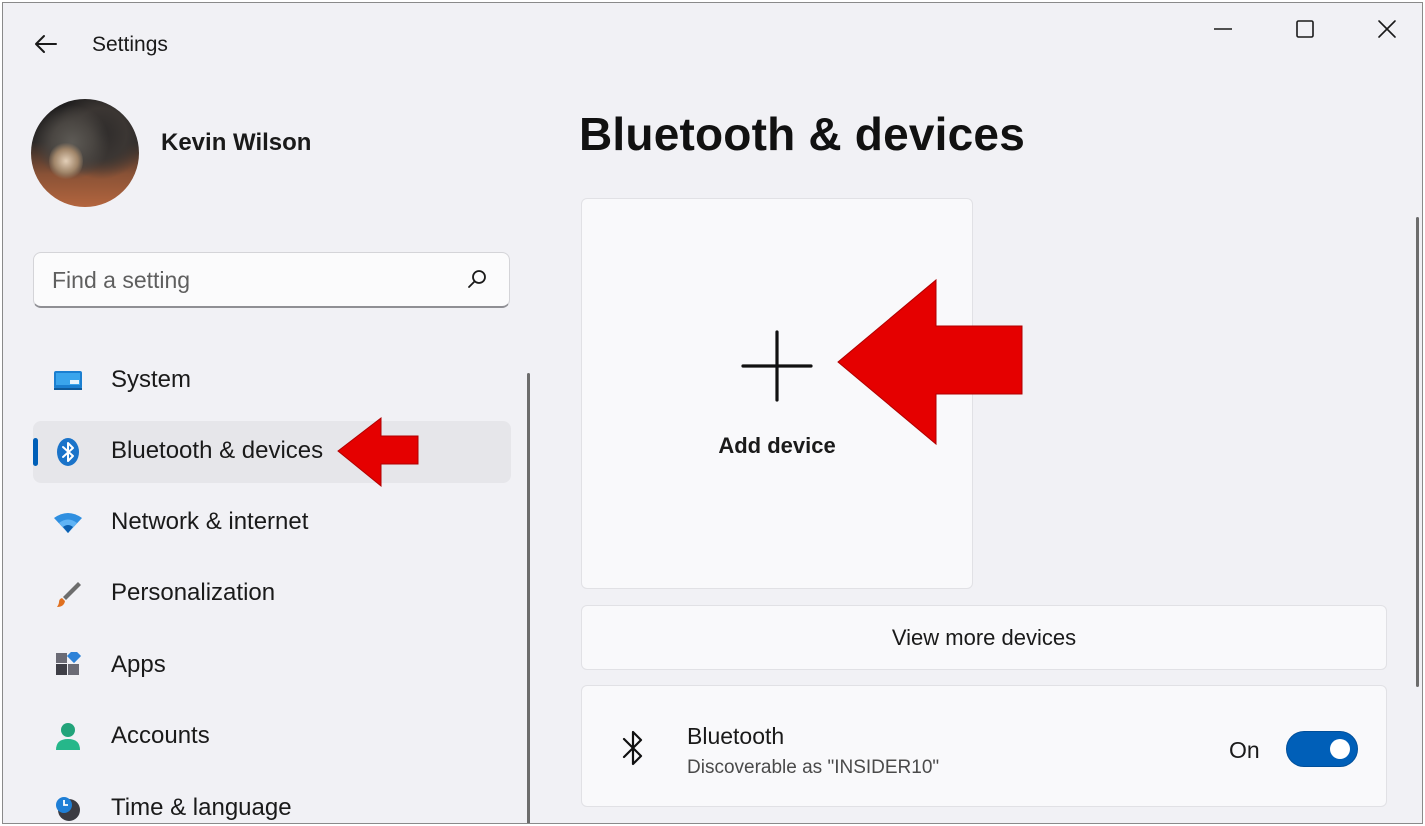  Describe the element at coordinates (272, 666) in the screenshot. I see `sidebar-item-apps: Apps` at that location.